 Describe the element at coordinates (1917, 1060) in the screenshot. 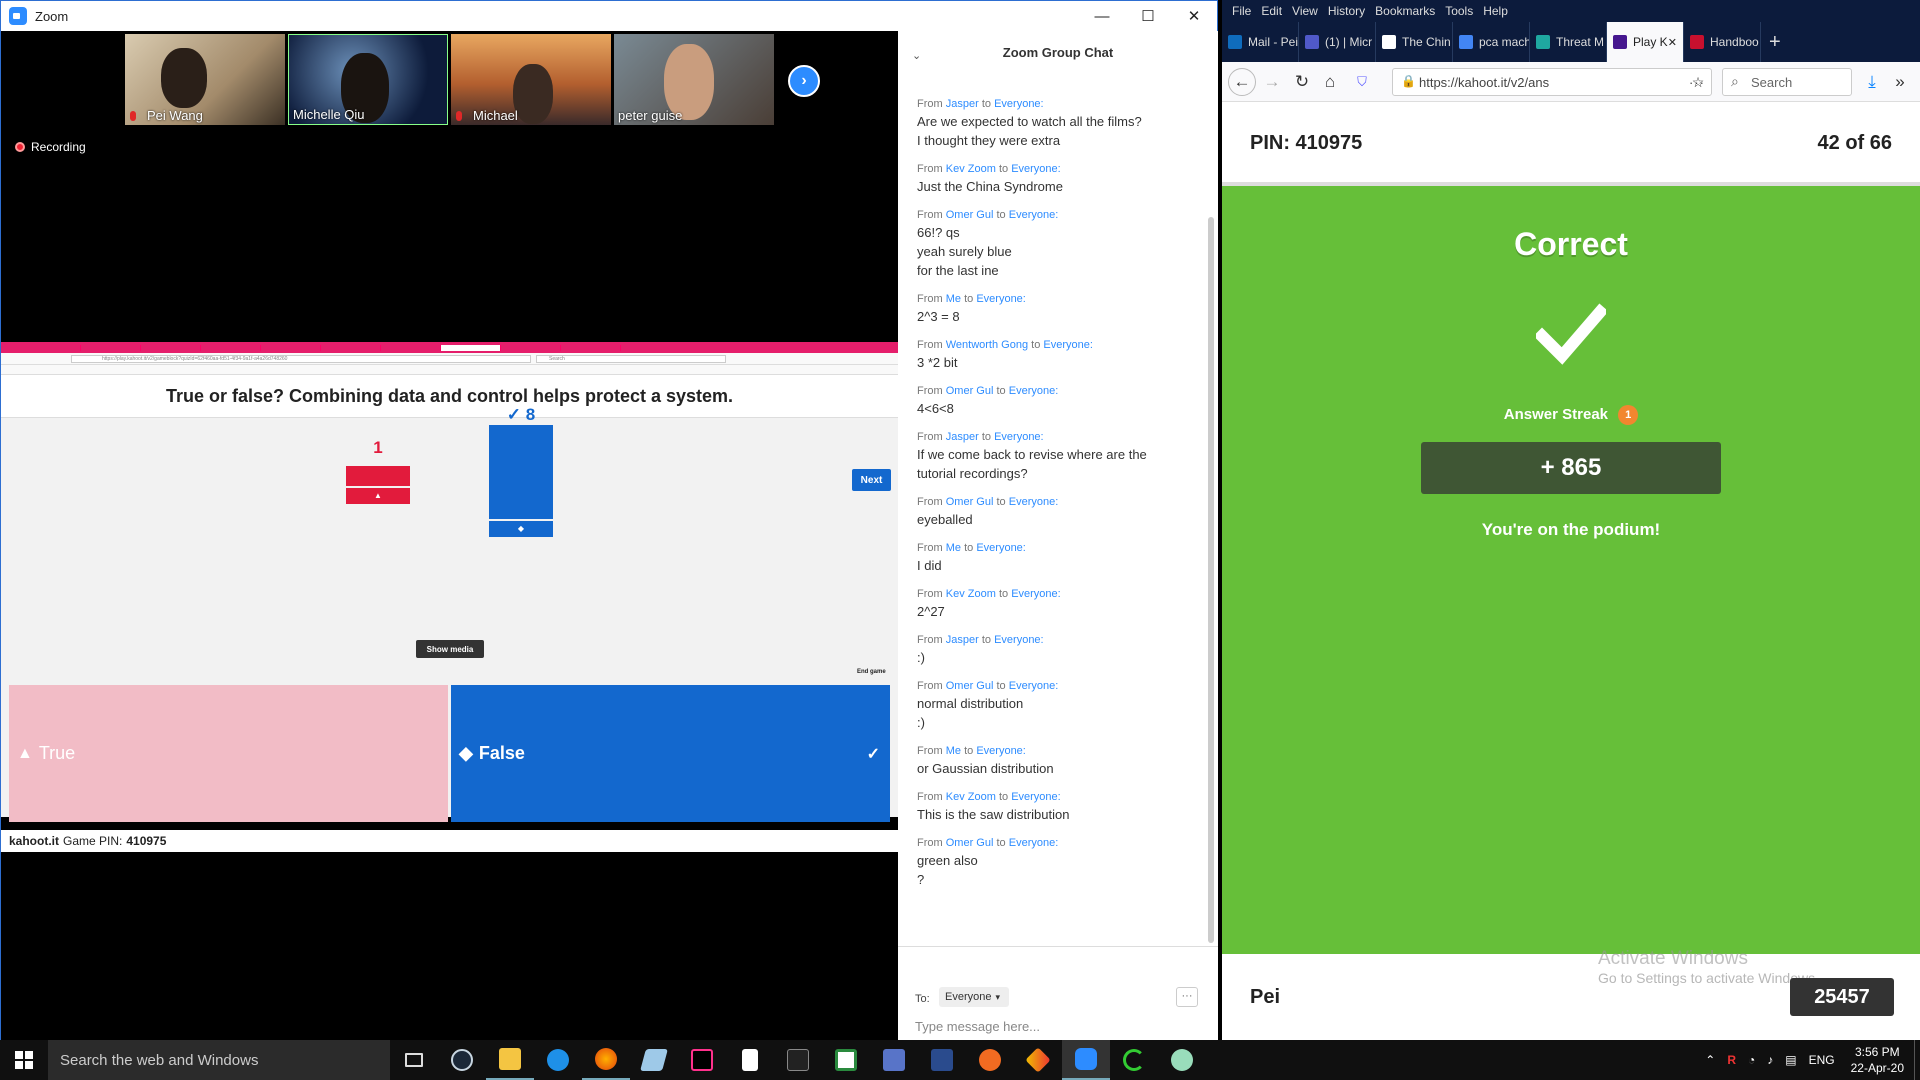

I see `show-desktop-button` at that location.